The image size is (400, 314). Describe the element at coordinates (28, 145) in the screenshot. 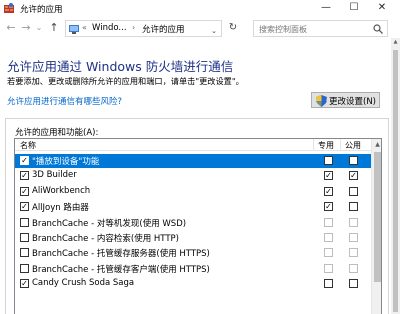

I see `column-header-name: 名称` at that location.